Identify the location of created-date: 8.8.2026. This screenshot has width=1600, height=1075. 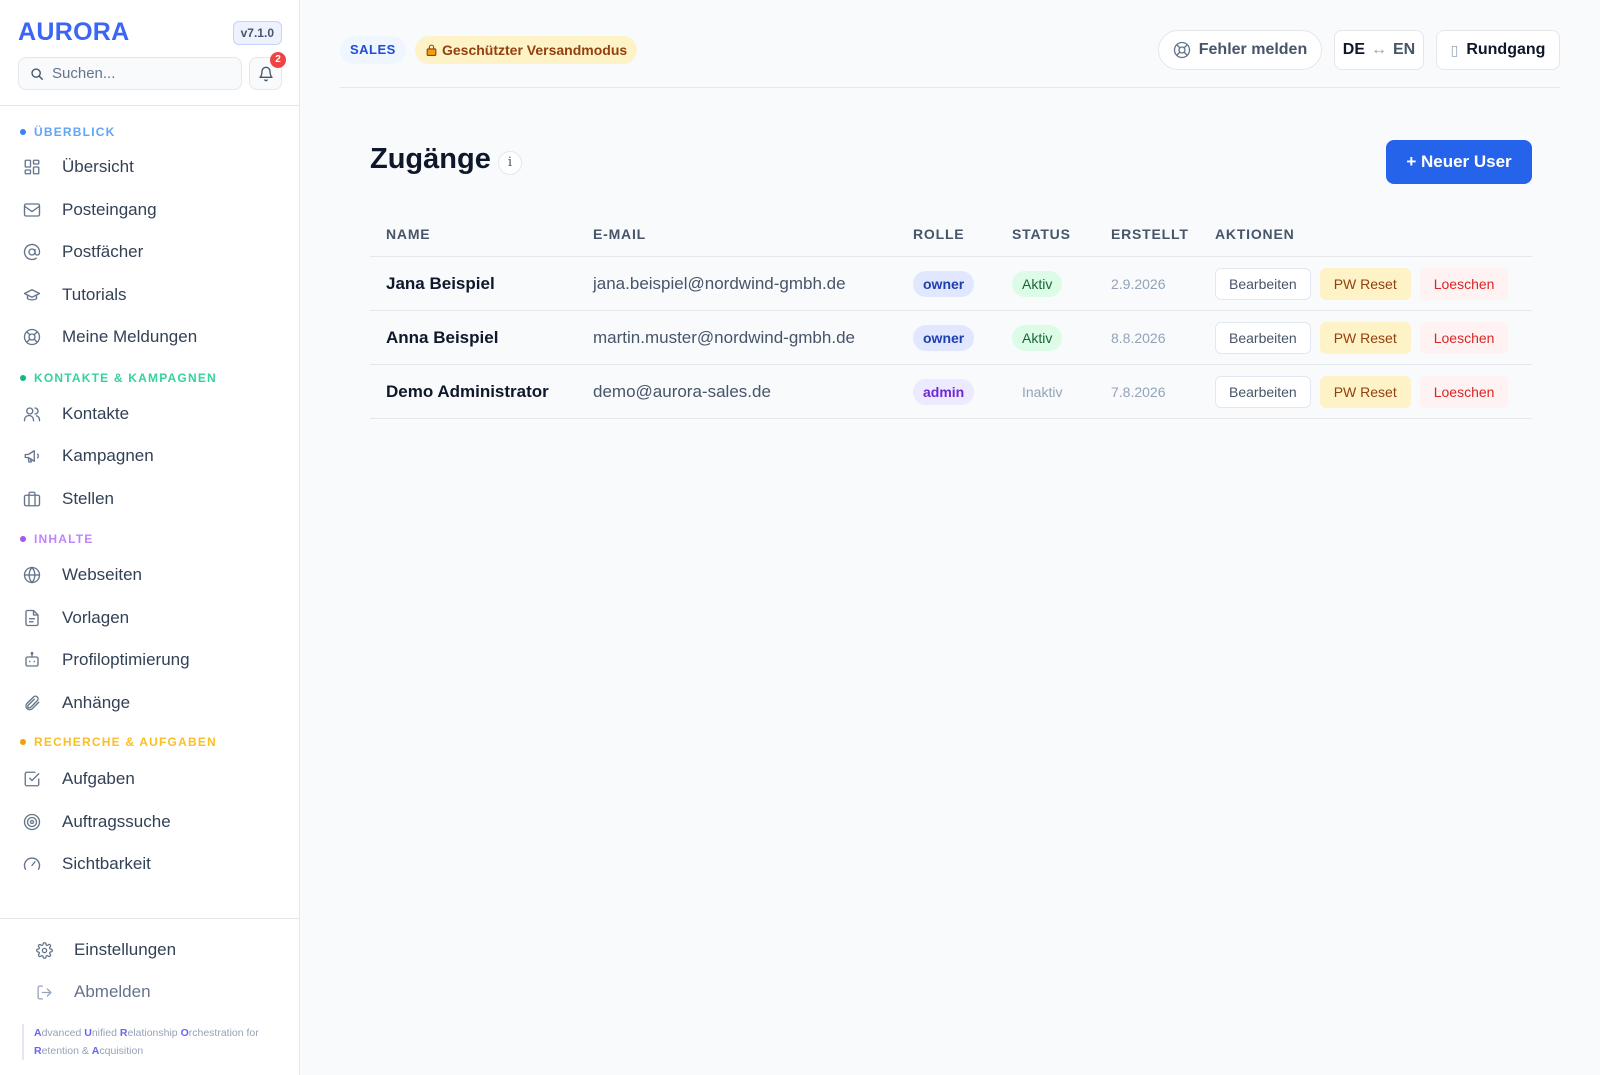
(1138, 338).